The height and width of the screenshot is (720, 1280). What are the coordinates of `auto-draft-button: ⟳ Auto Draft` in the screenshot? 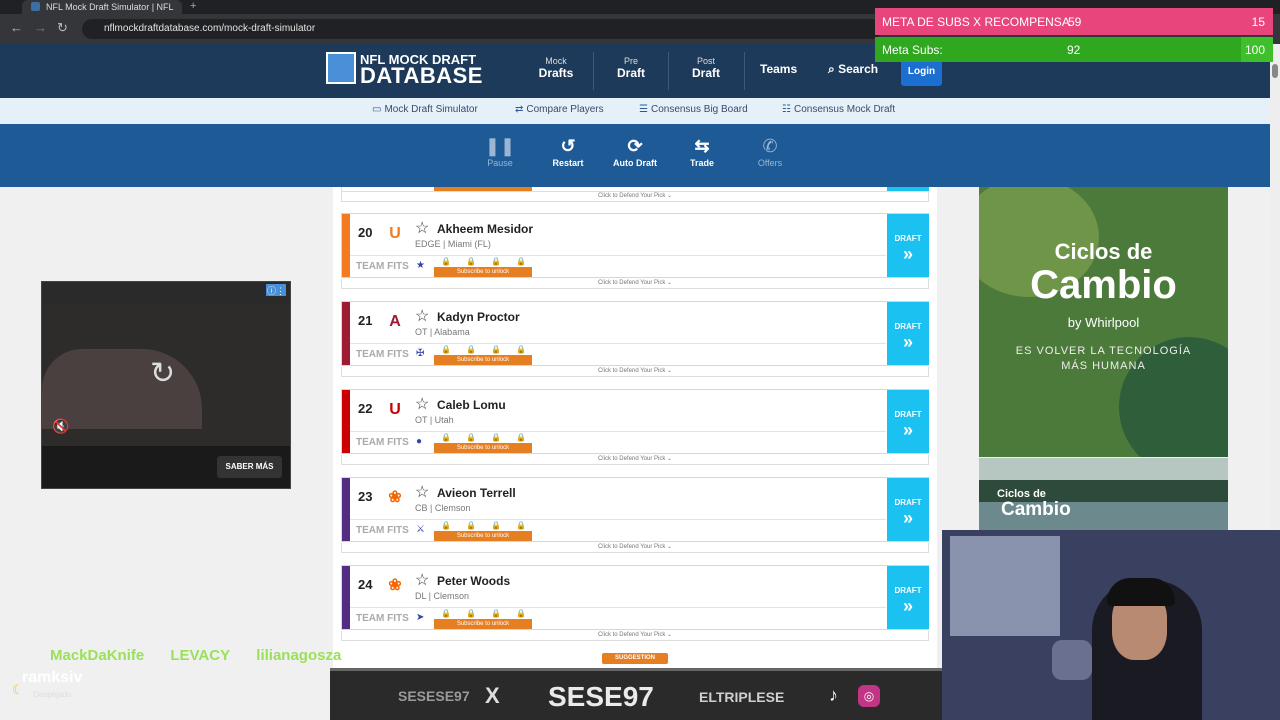 It's located at (635, 152).